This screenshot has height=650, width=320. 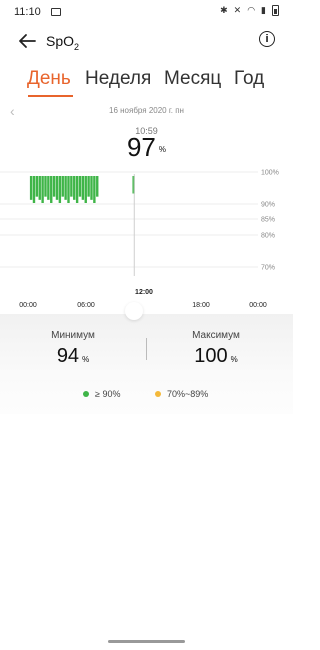 I want to click on selected-value: 97%, so click(x=146, y=147).